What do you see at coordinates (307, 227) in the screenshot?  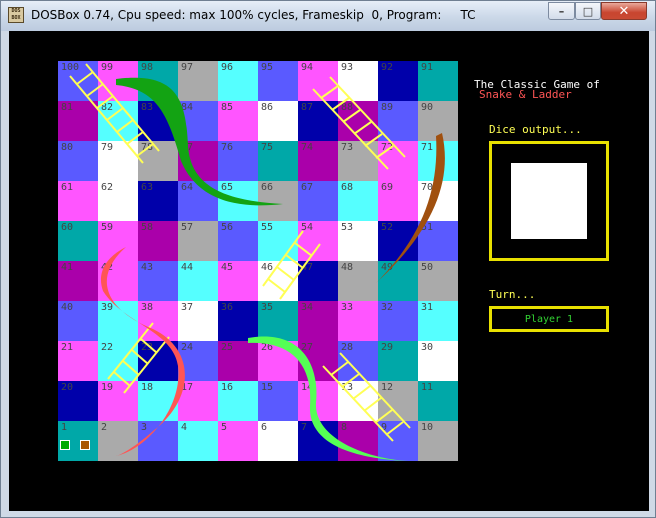 I see `cell-number: 54` at bounding box center [307, 227].